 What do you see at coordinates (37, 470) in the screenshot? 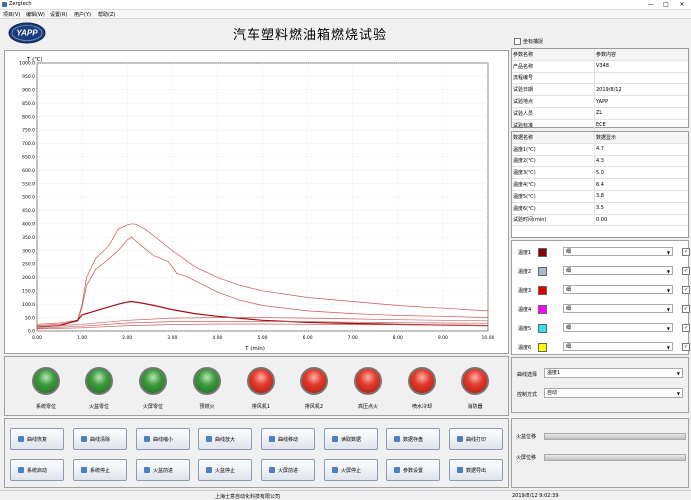
I see `system-start-button: 系统启动` at bounding box center [37, 470].